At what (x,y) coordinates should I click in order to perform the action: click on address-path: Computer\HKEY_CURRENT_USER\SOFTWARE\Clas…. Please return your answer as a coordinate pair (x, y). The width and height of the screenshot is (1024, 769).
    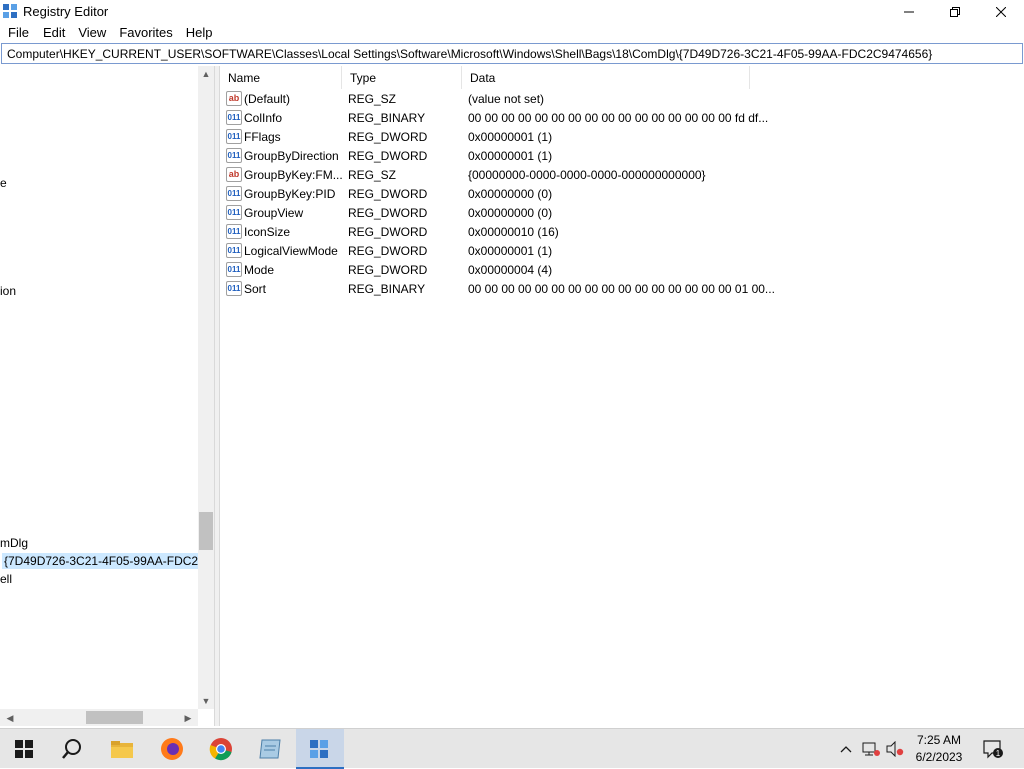
    Looking at the image, I should click on (470, 54).